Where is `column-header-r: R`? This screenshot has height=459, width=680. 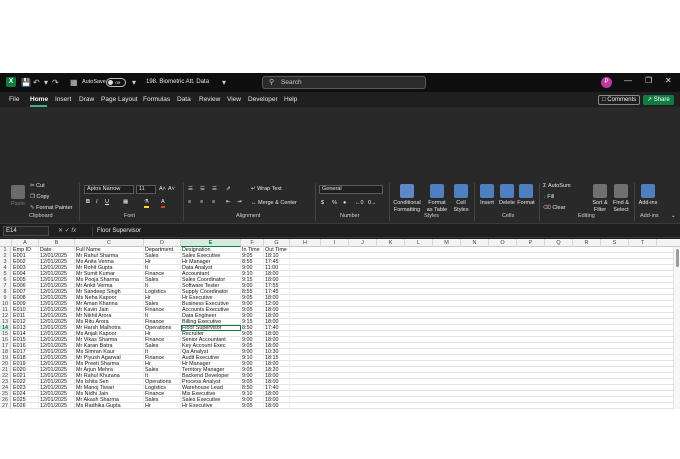 column-header-r: R is located at coordinates (587, 243).